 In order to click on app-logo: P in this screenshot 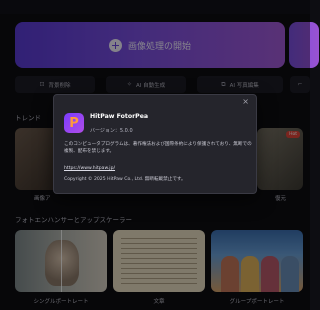, I will do `click(74, 123)`.